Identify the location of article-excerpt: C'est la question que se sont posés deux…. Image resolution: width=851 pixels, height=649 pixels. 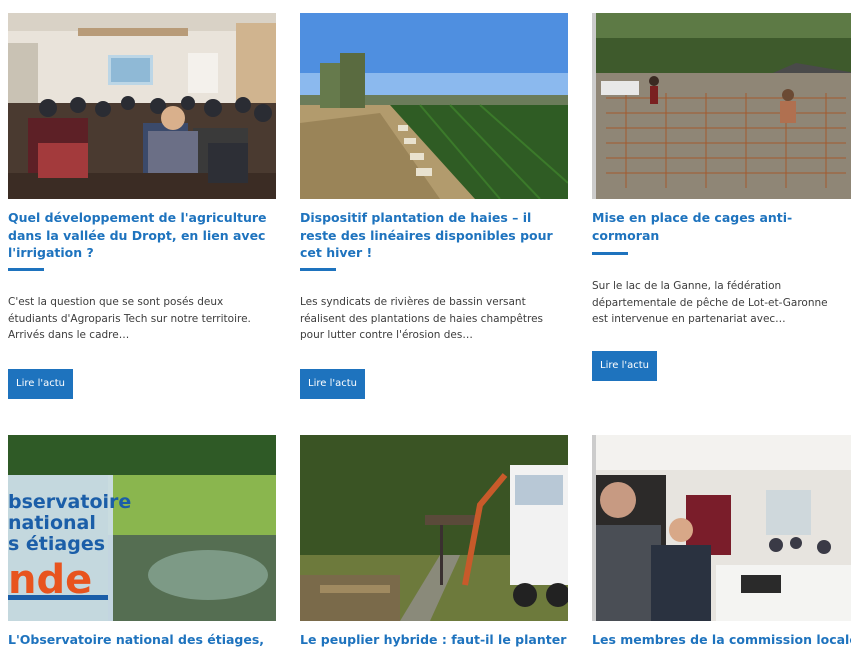
(129, 318).